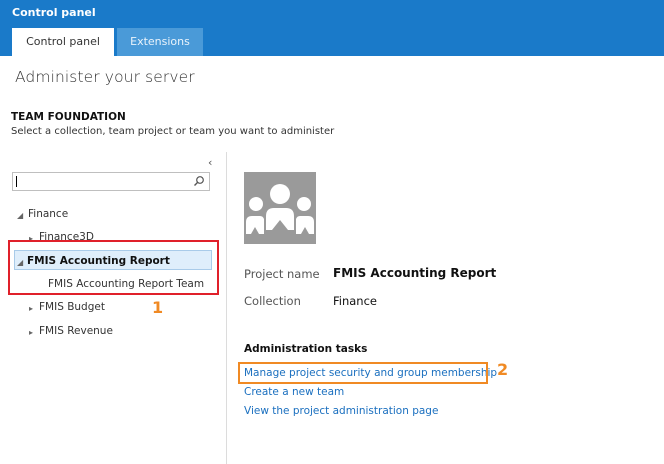  What do you see at coordinates (272, 301) in the screenshot?
I see `collection-label: Collection` at bounding box center [272, 301].